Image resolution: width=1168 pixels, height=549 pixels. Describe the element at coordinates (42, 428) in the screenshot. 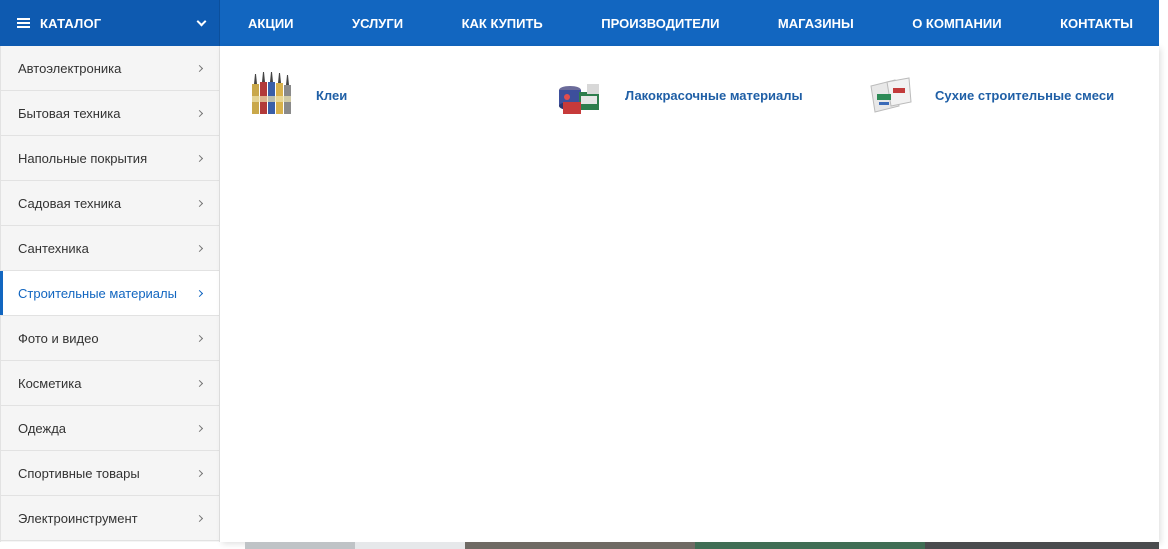

I see `sidebar-item-label: Одежда` at that location.